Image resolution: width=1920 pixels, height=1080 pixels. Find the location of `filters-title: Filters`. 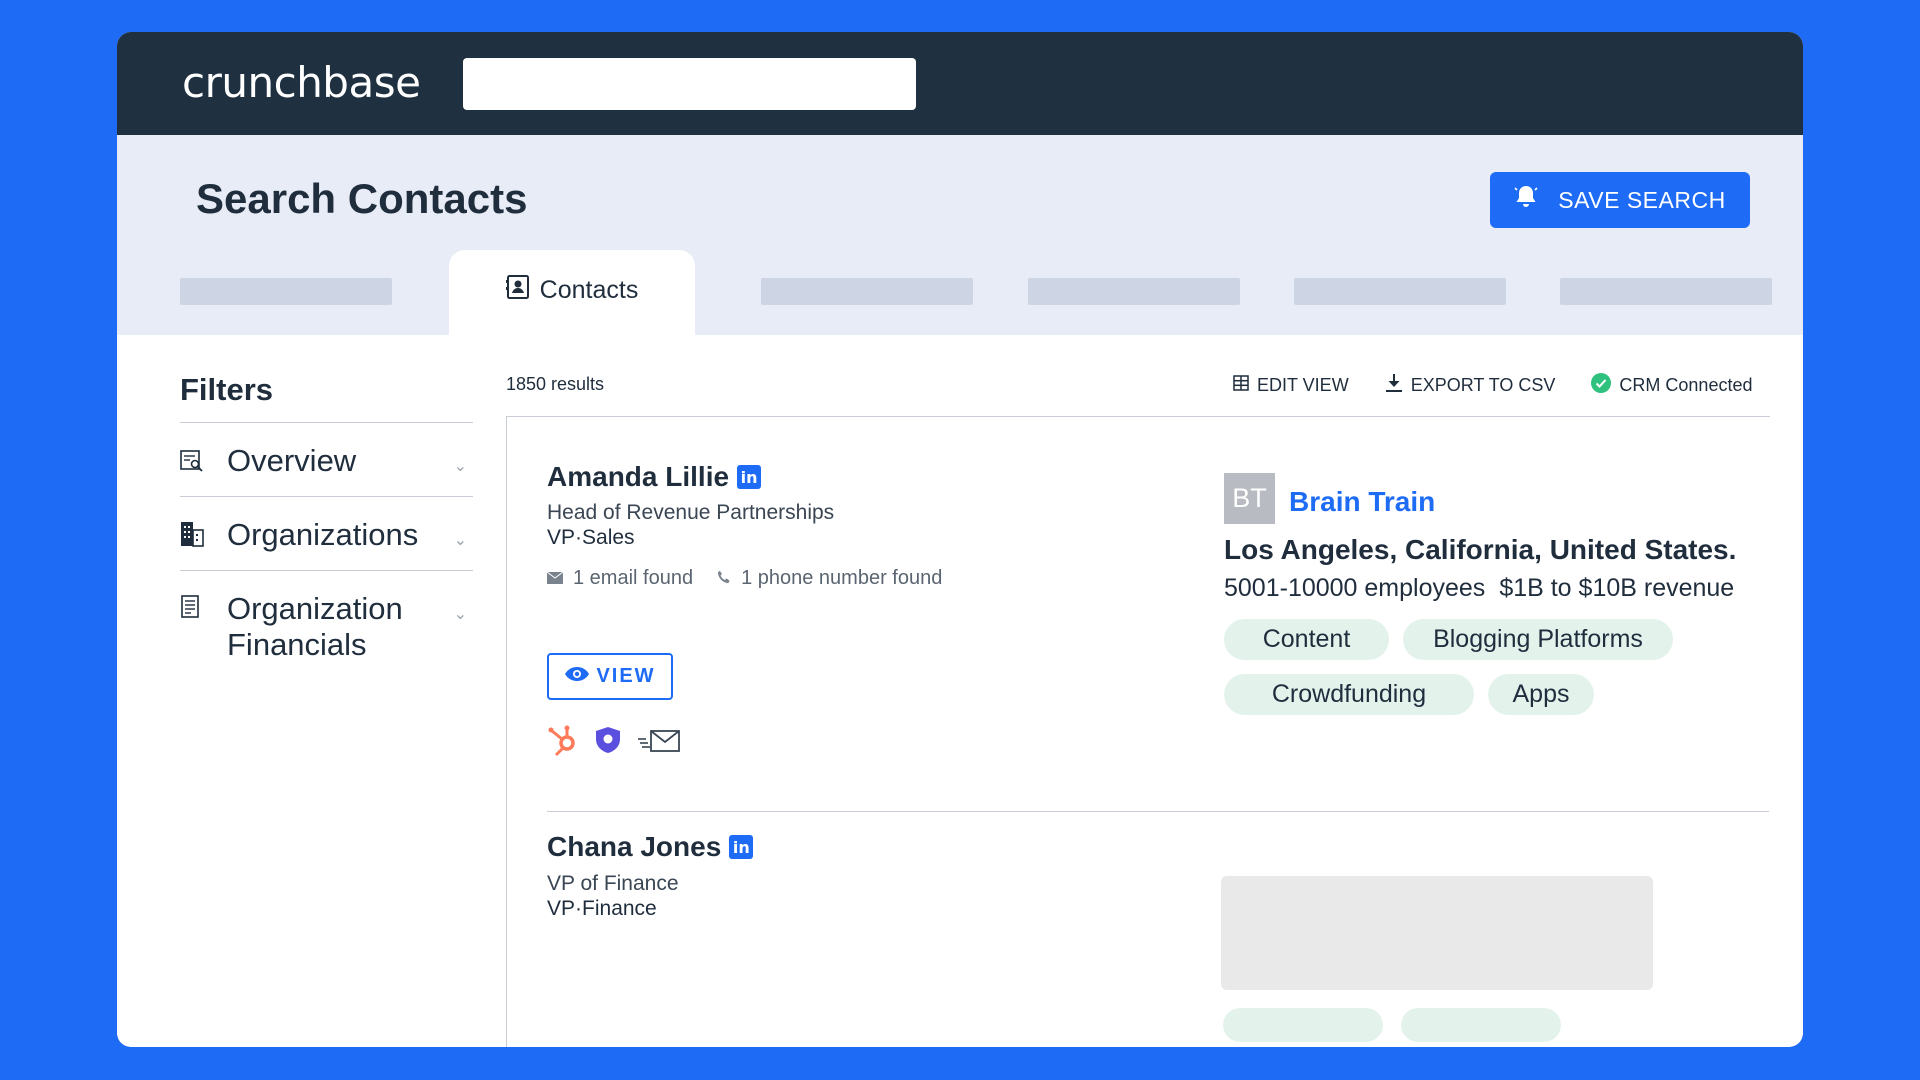

filters-title: Filters is located at coordinates (227, 389).